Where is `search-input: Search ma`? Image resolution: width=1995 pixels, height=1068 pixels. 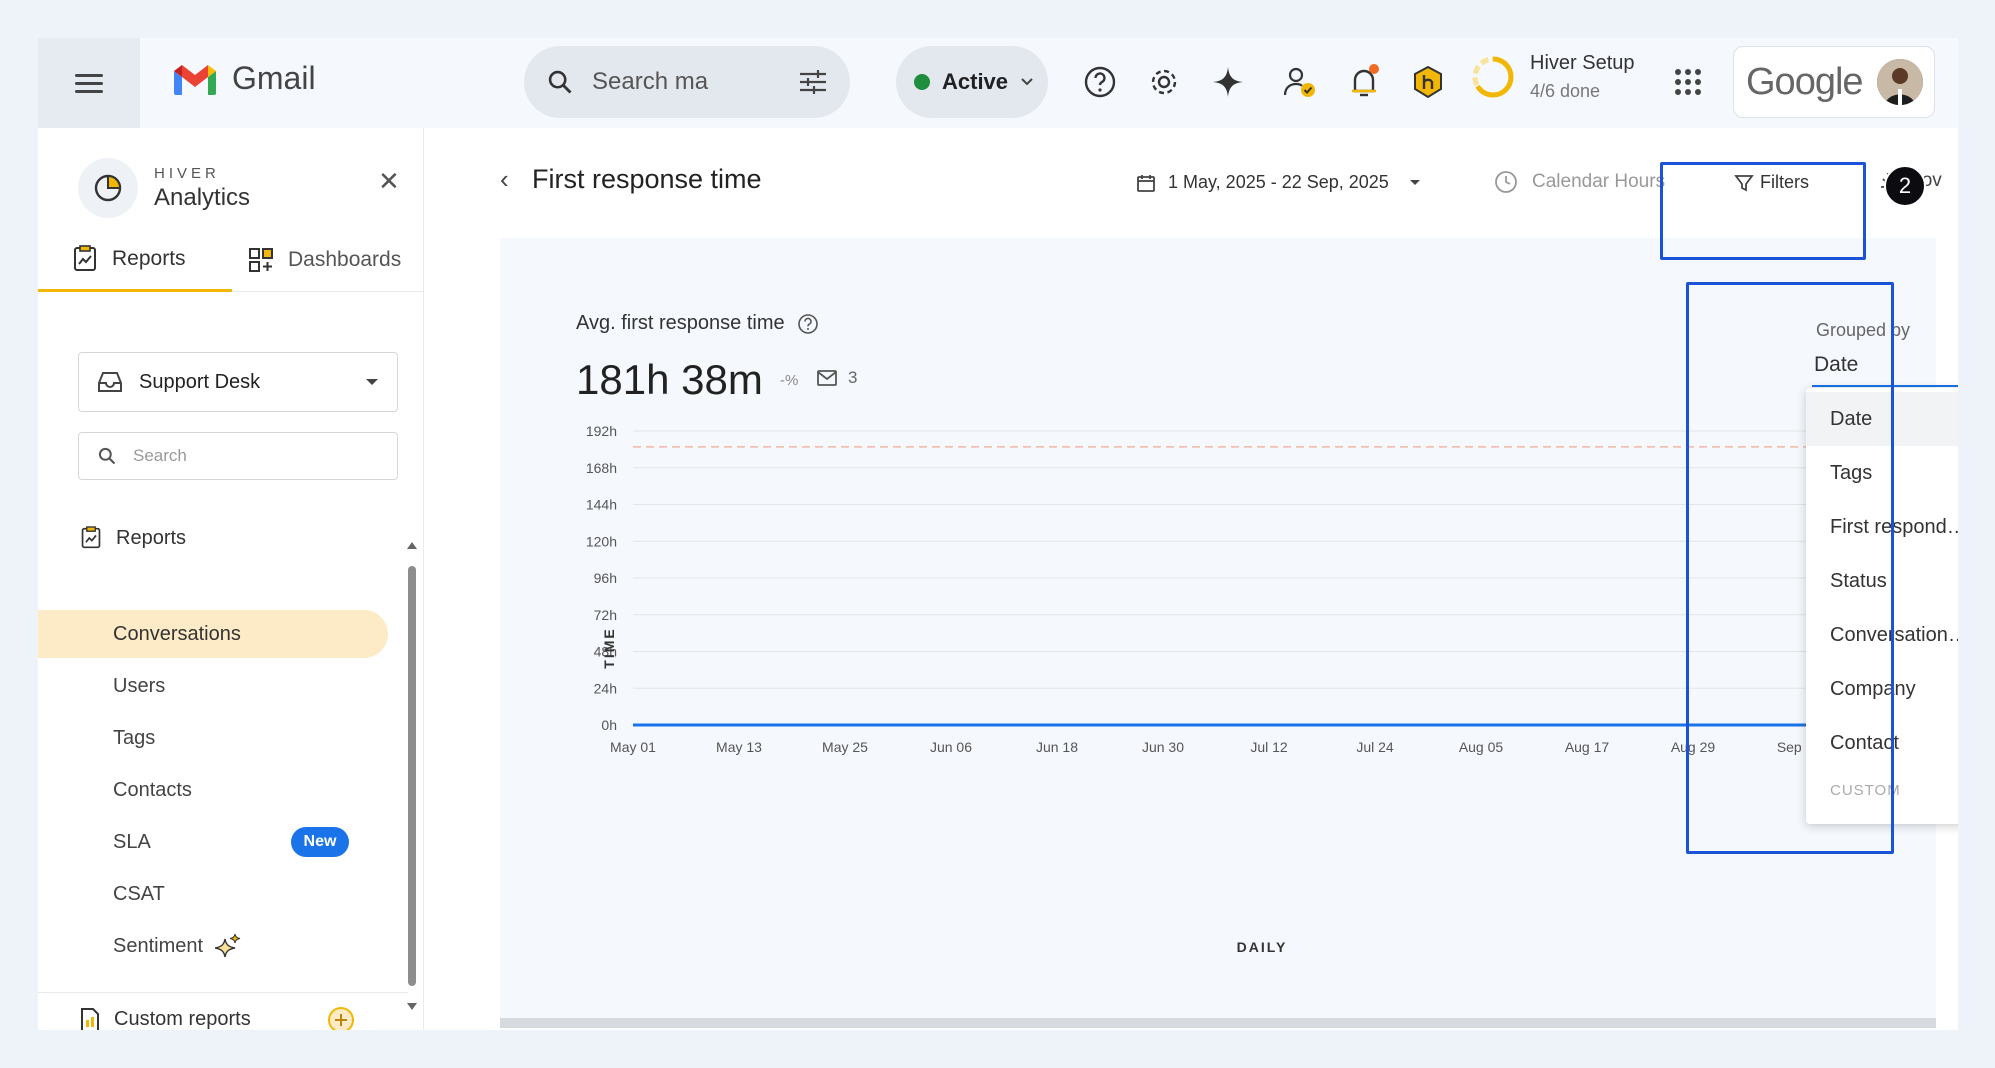 search-input: Search ma is located at coordinates (695, 82).